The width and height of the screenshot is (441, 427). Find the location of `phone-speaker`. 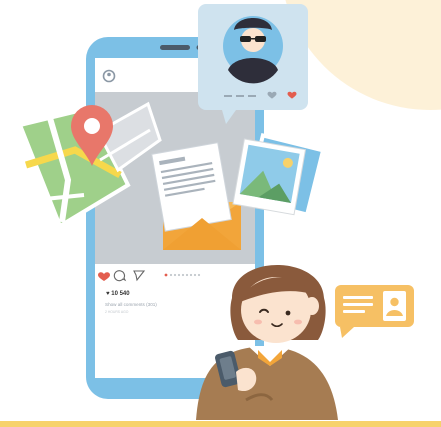

phone-speaker is located at coordinates (175, 47).